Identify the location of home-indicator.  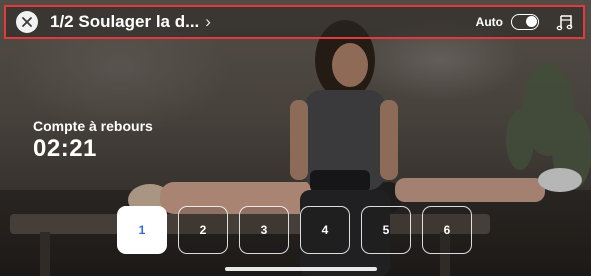
(301, 269).